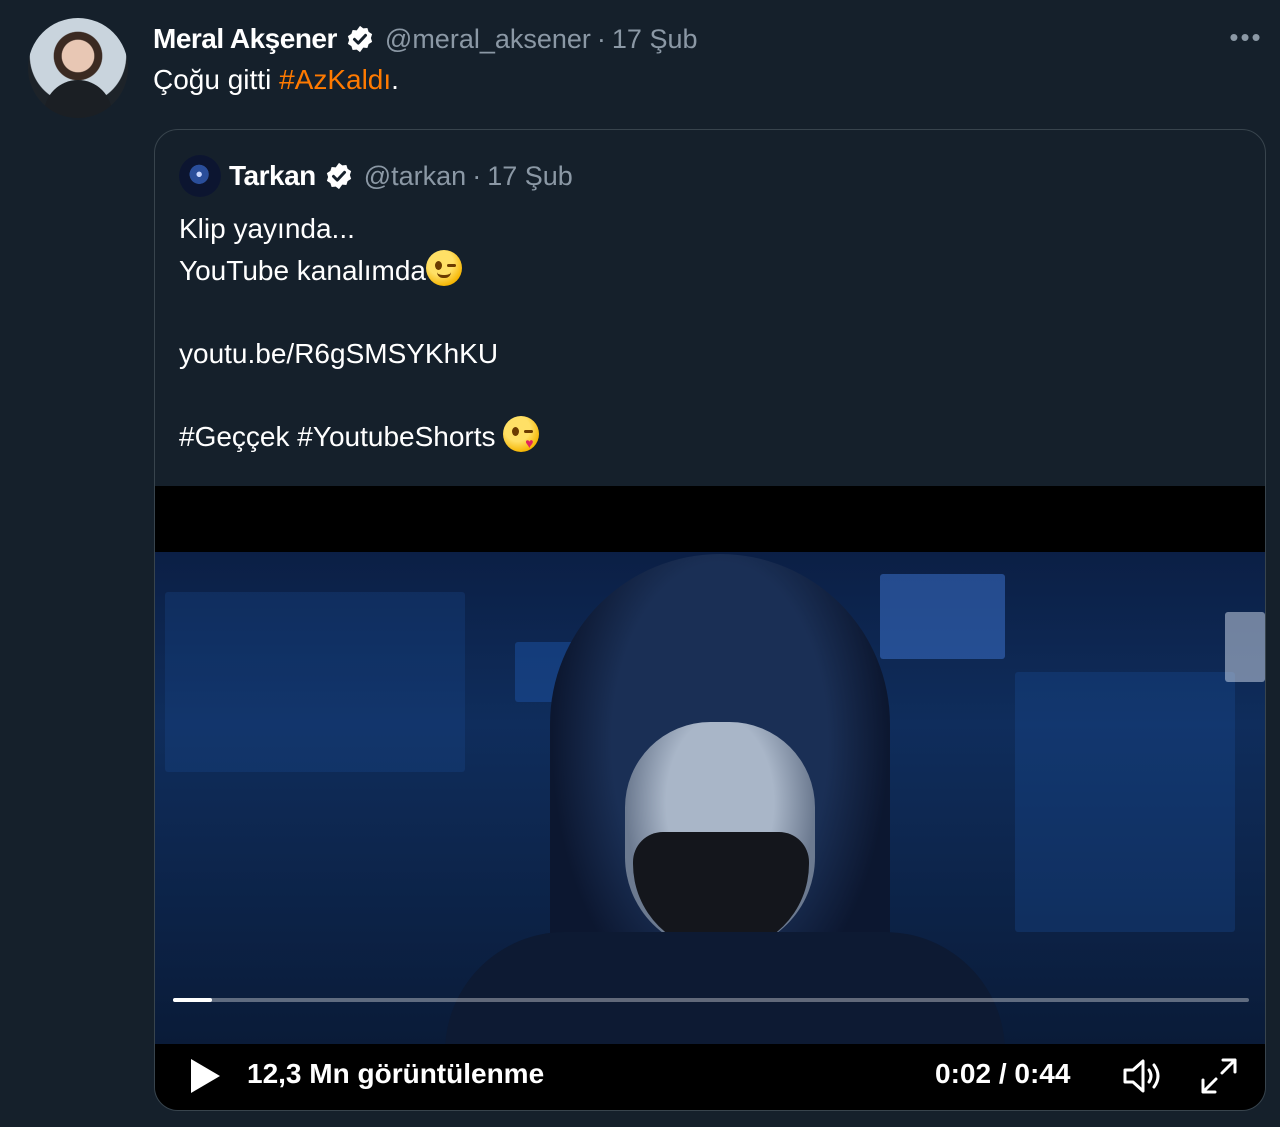 The image size is (1280, 1127). I want to click on quoted-author-handle: @tarkan, so click(415, 176).